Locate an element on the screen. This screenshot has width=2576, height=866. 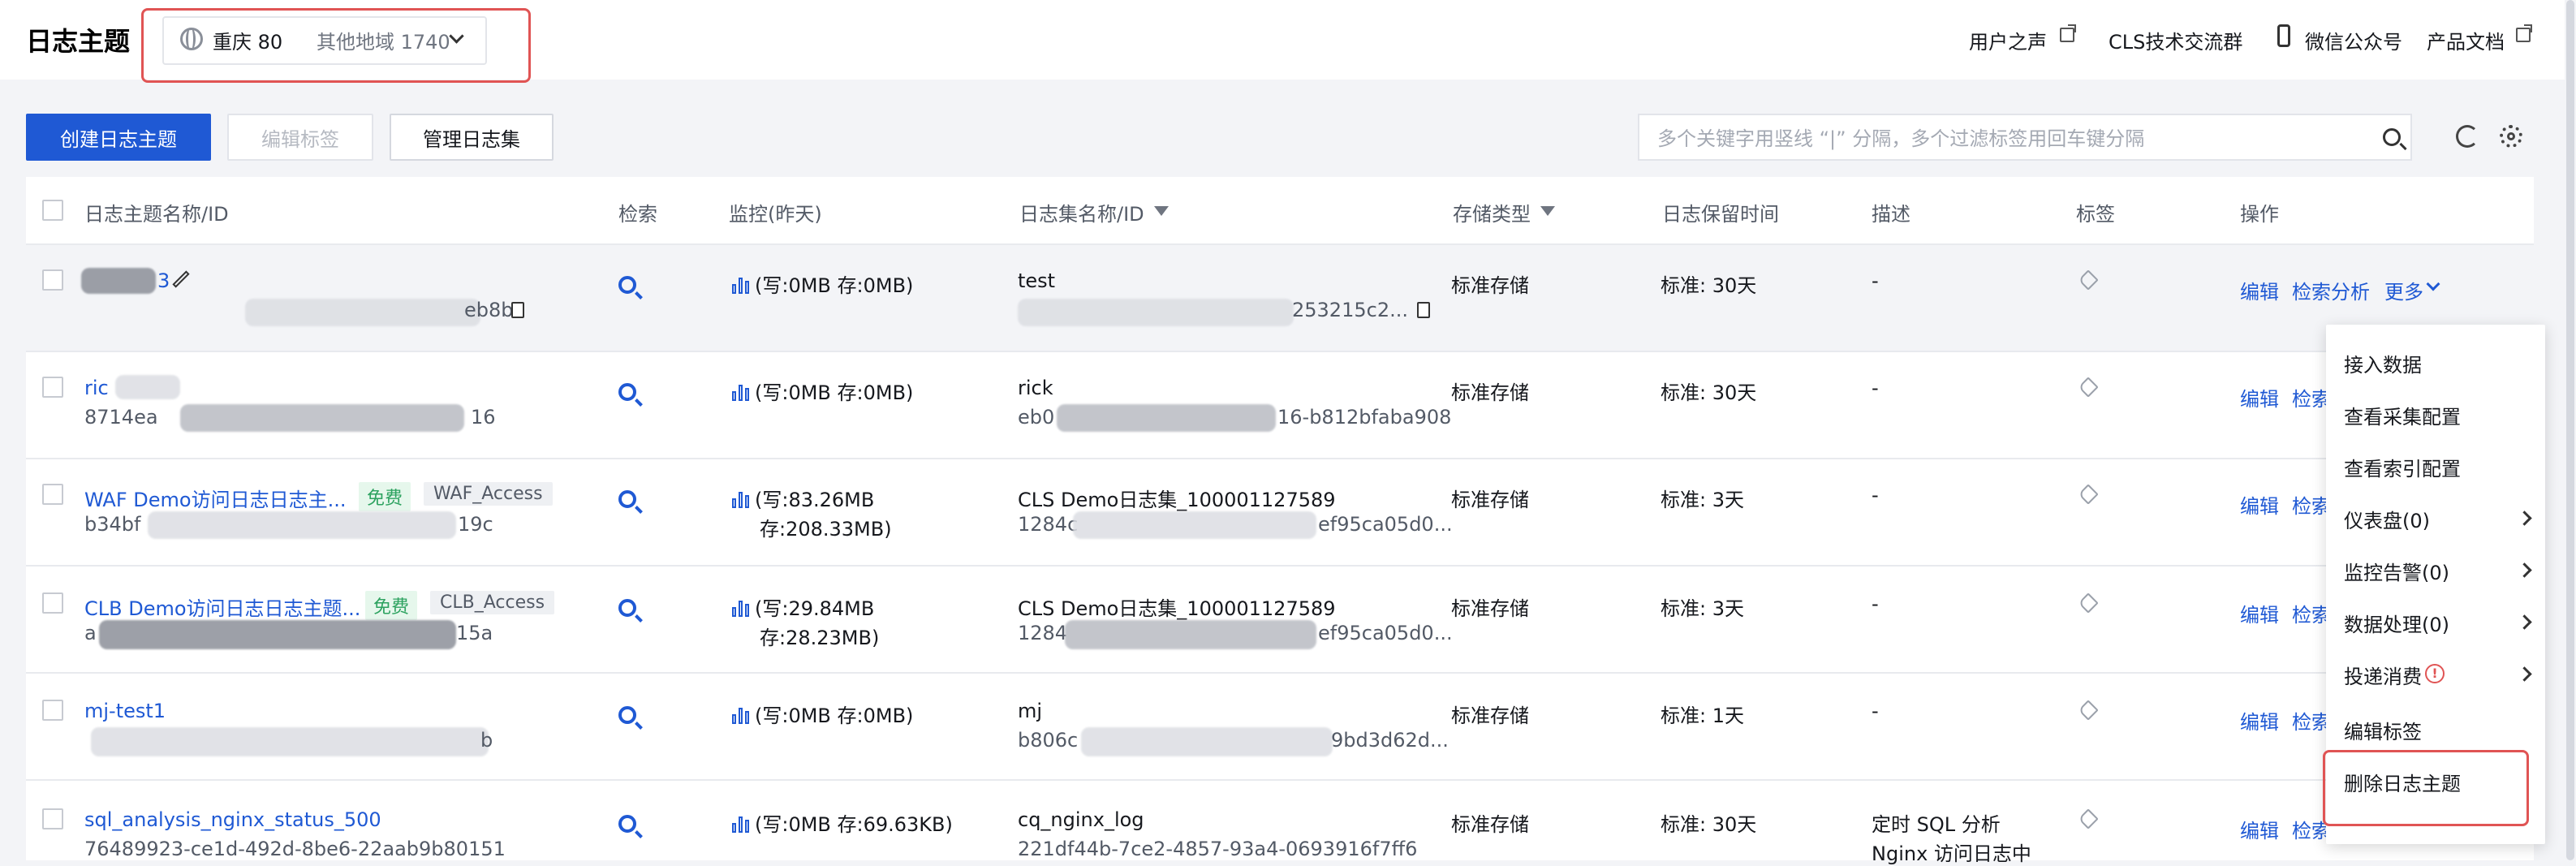
more-link: 更多 is located at coordinates (2404, 290).